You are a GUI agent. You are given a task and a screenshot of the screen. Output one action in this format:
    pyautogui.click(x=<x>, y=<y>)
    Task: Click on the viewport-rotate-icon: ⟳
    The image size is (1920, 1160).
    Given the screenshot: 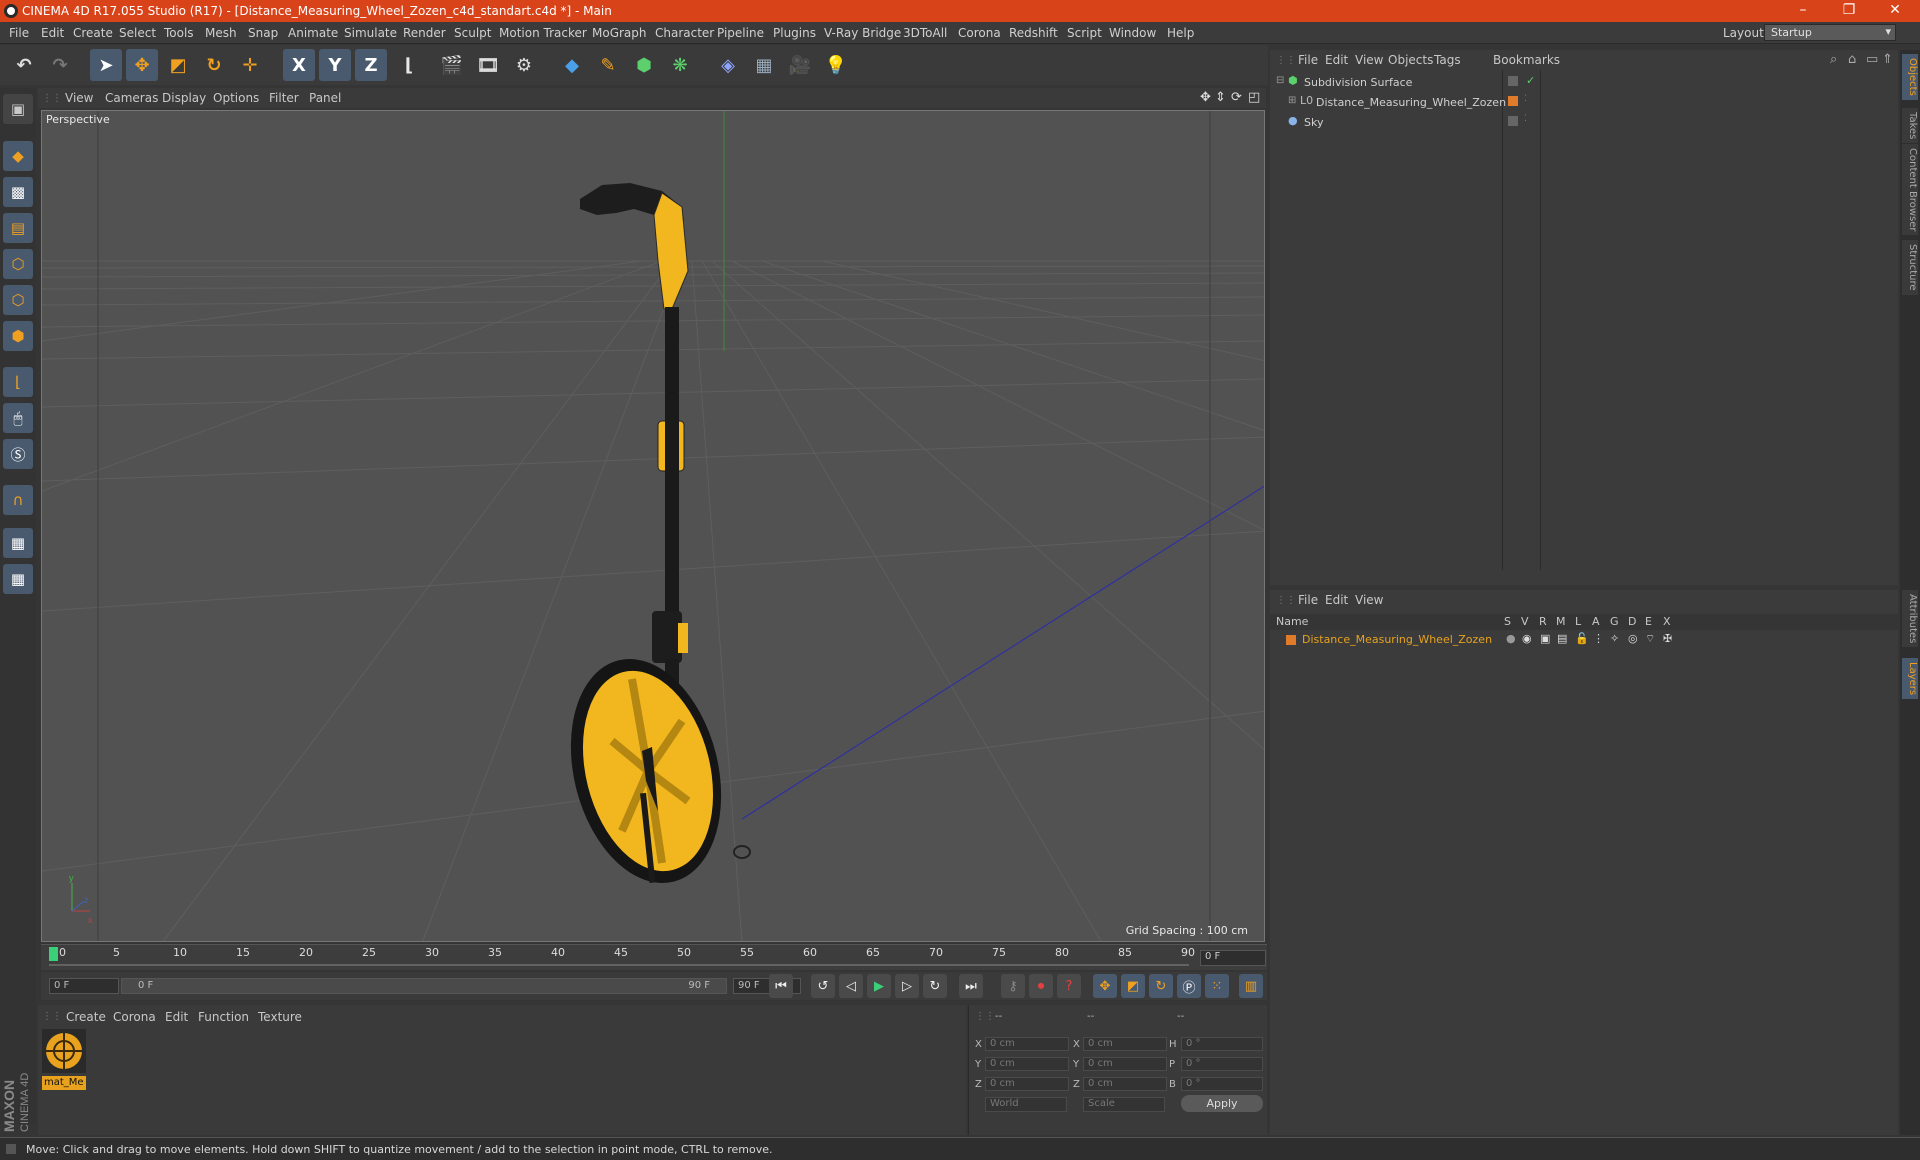 What is the action you would take?
    pyautogui.click(x=1236, y=97)
    